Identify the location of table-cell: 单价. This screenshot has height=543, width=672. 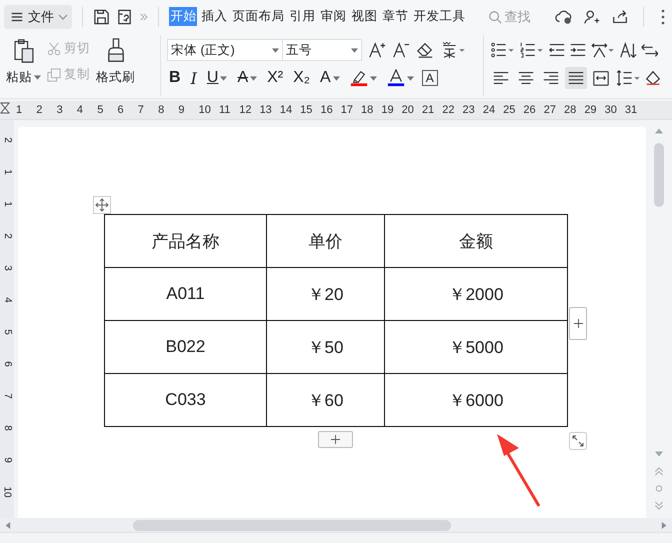
(325, 241).